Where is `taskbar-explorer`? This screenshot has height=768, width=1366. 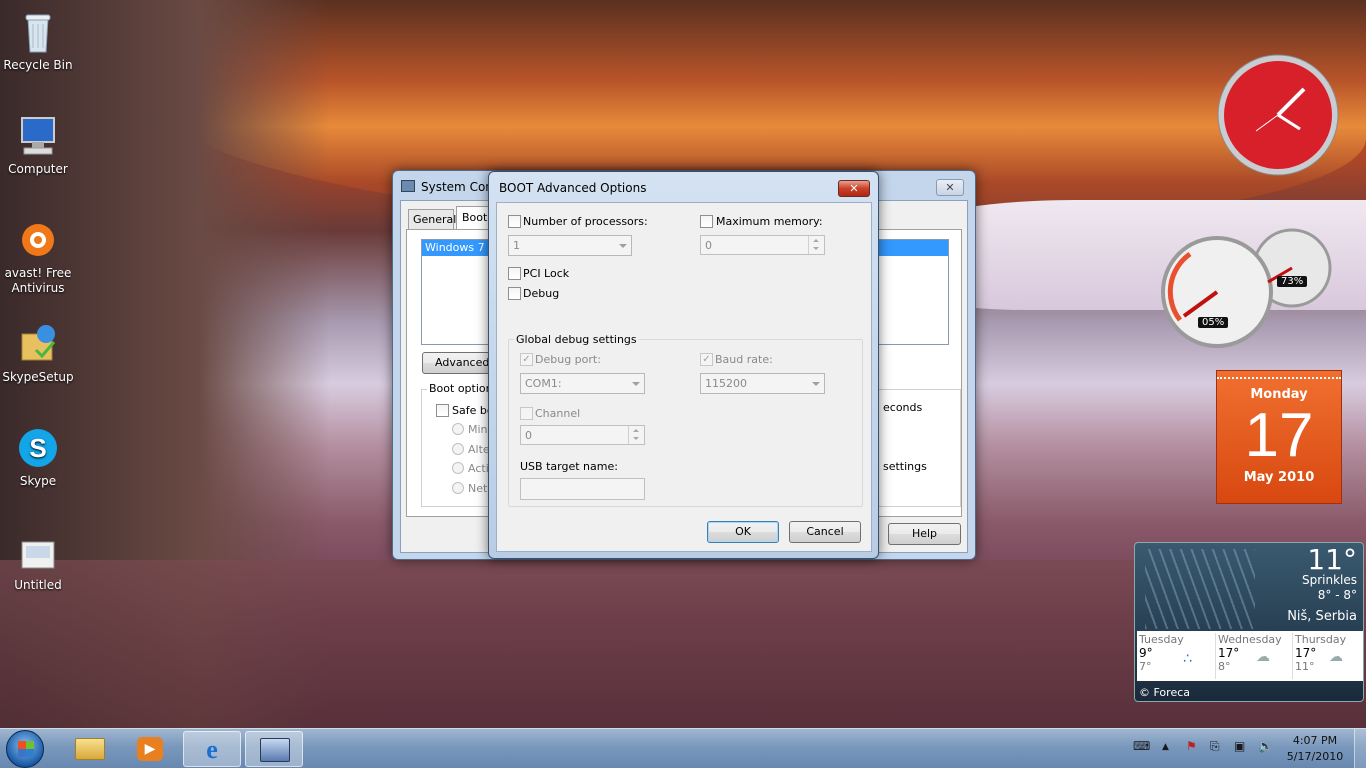
taskbar-explorer is located at coordinates (90, 749).